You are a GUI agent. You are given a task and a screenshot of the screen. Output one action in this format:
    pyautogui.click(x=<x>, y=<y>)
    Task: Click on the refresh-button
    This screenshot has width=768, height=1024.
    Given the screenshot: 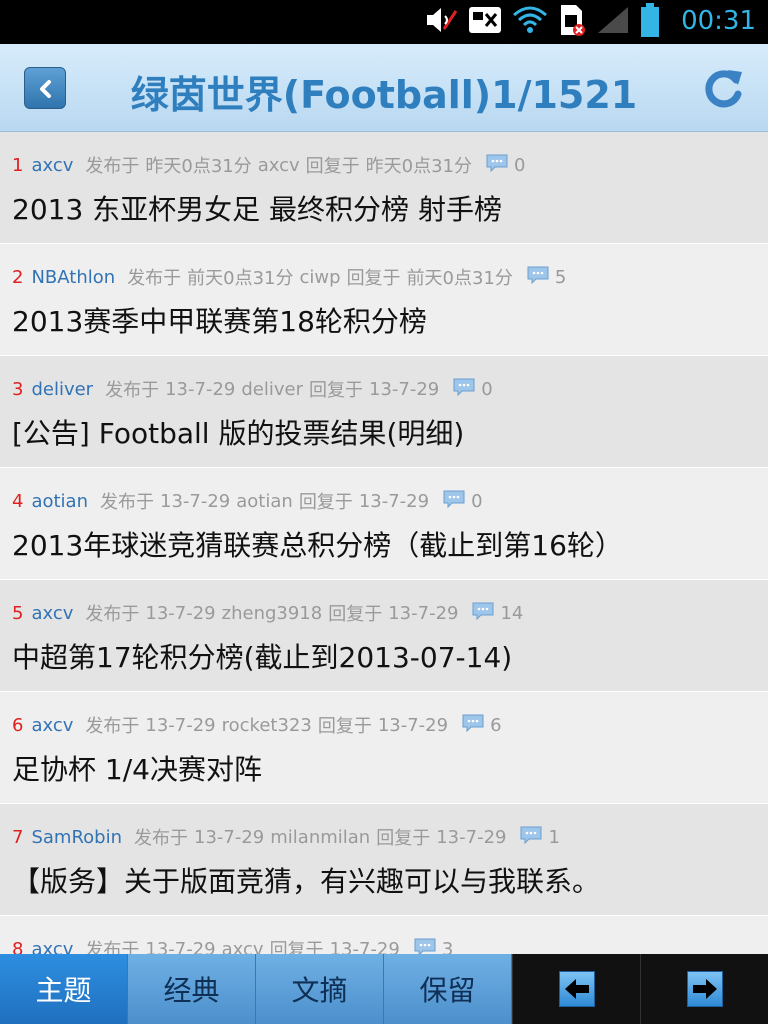 What is the action you would take?
    pyautogui.click(x=724, y=88)
    